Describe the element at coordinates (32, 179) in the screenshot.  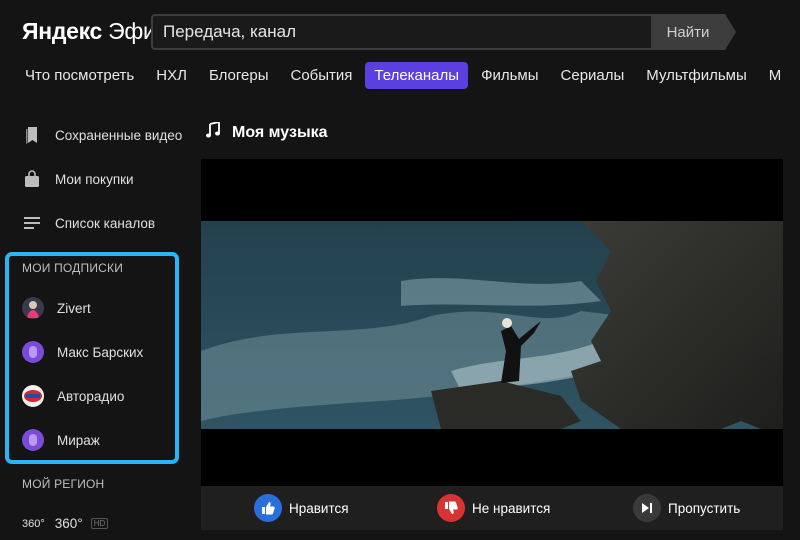
I see `shopping-bag-icon` at that location.